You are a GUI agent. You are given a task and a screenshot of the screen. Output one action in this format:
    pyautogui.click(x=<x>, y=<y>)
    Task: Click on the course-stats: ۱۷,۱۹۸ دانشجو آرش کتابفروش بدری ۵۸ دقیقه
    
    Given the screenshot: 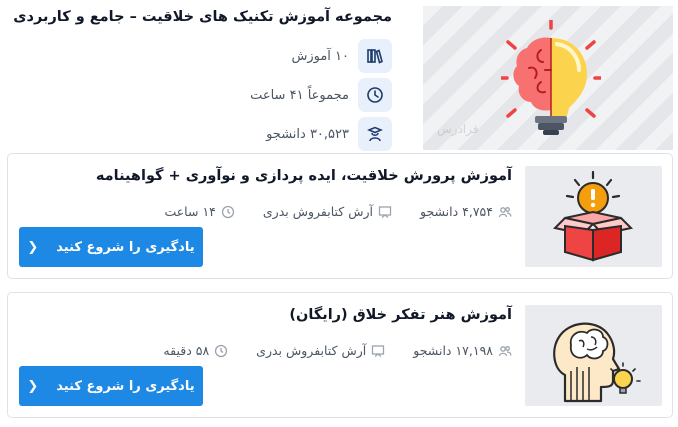 What is the action you would take?
    pyautogui.click(x=337, y=350)
    